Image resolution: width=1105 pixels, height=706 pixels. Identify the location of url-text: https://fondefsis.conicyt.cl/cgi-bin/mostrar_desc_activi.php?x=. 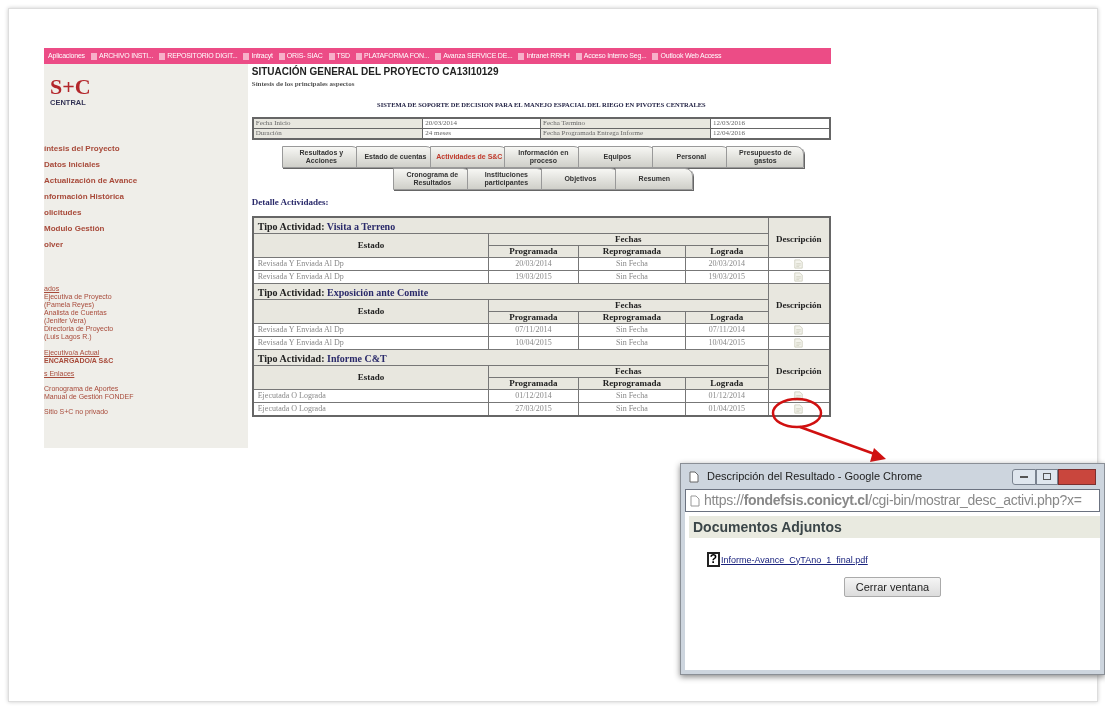
(893, 500).